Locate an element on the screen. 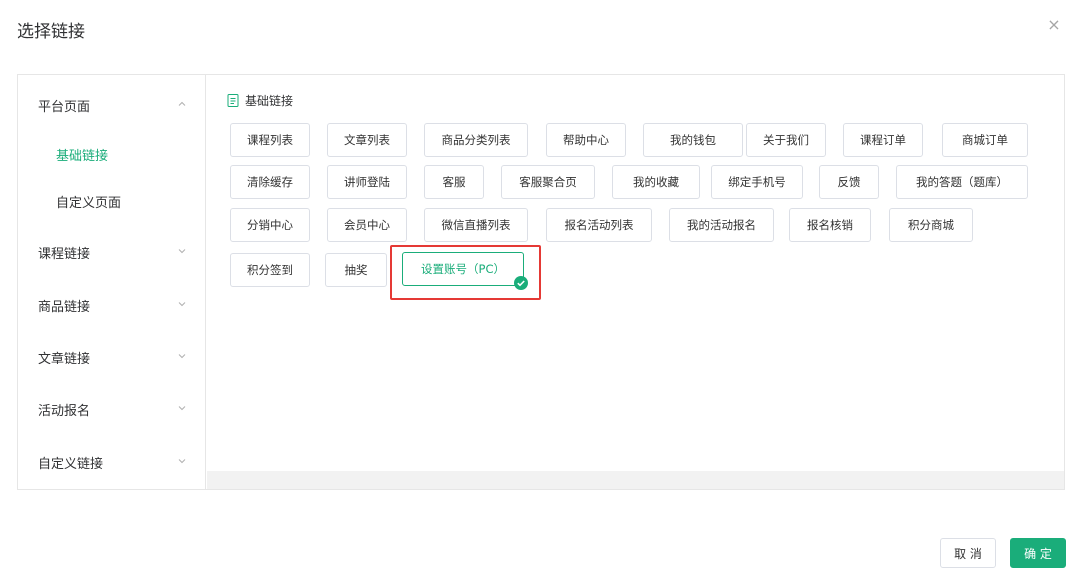  sidebar-item-article-links: 文章链接 is located at coordinates (111, 357).